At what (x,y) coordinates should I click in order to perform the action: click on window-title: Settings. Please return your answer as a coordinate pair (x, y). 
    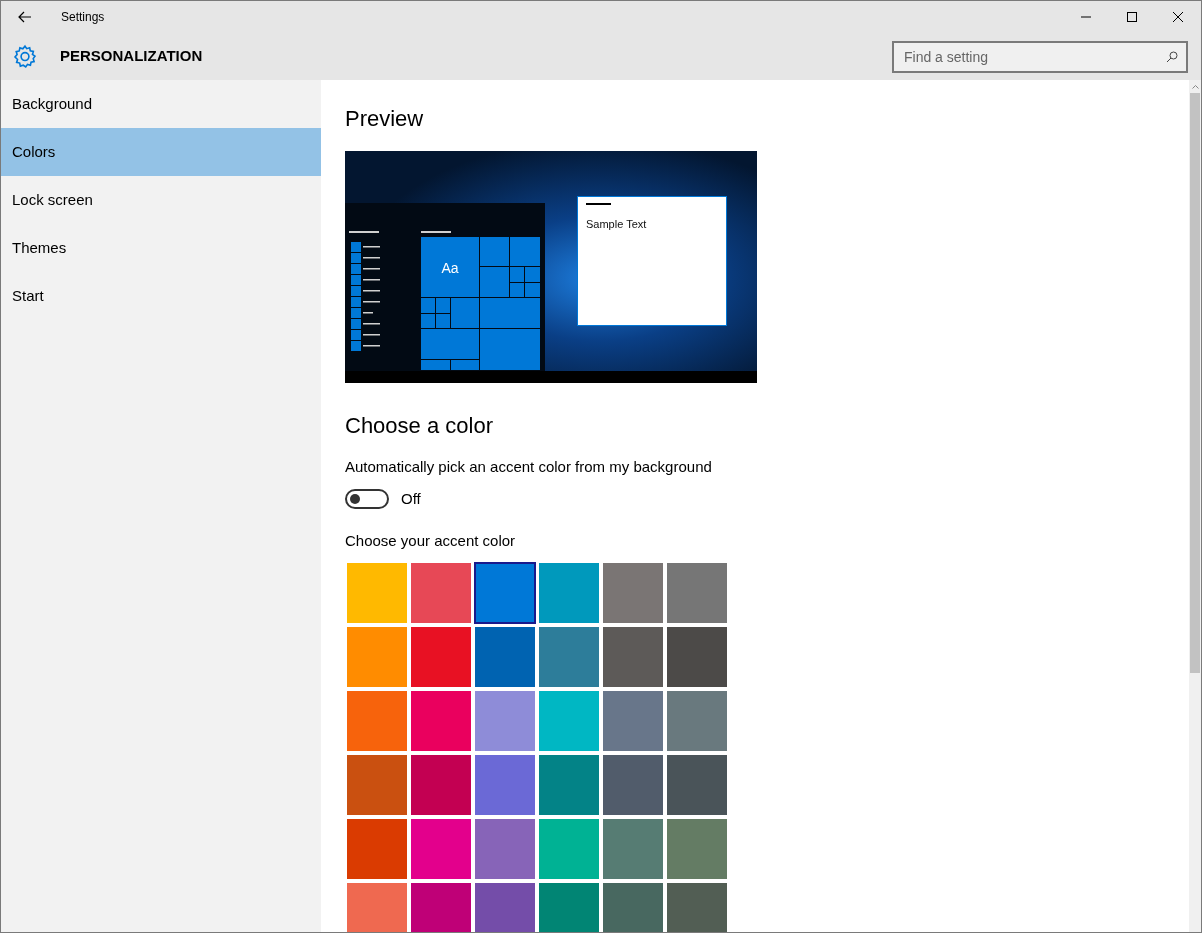
    Looking at the image, I should click on (83, 17).